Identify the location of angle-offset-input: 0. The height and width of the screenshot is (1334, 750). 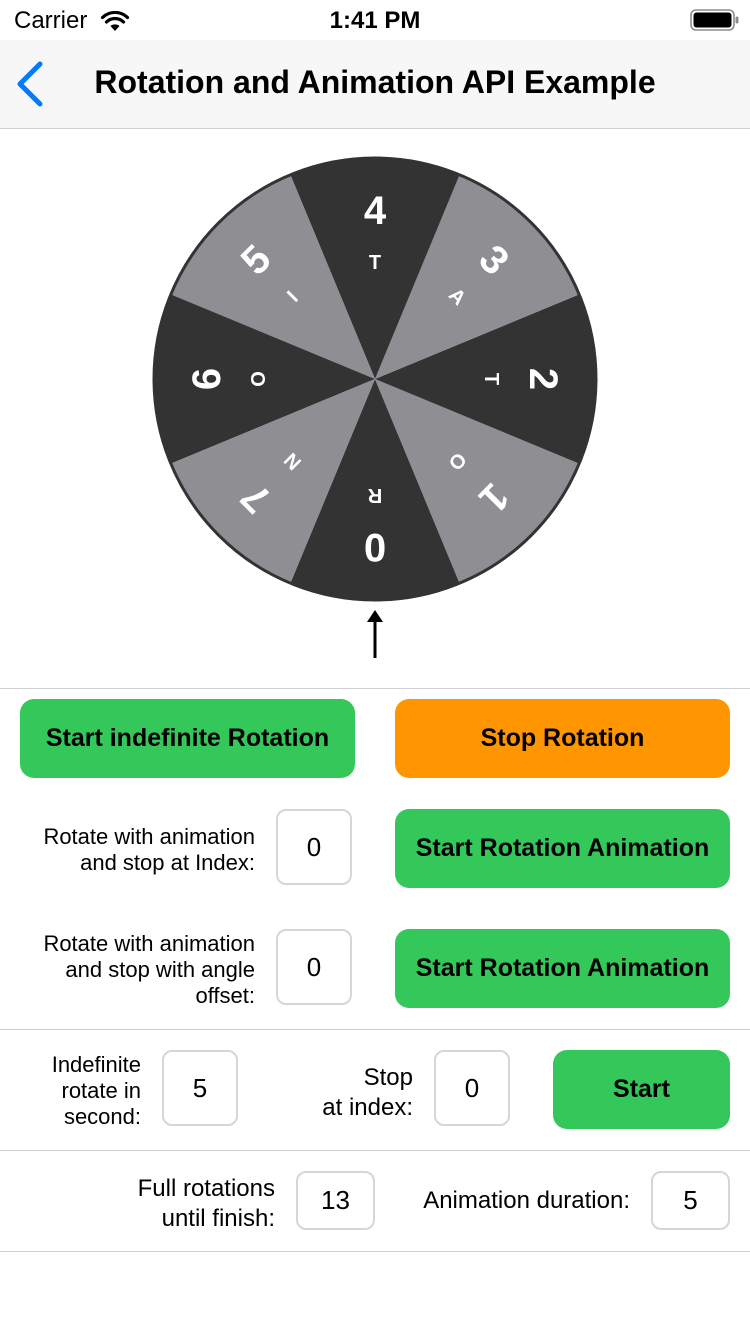
(314, 967).